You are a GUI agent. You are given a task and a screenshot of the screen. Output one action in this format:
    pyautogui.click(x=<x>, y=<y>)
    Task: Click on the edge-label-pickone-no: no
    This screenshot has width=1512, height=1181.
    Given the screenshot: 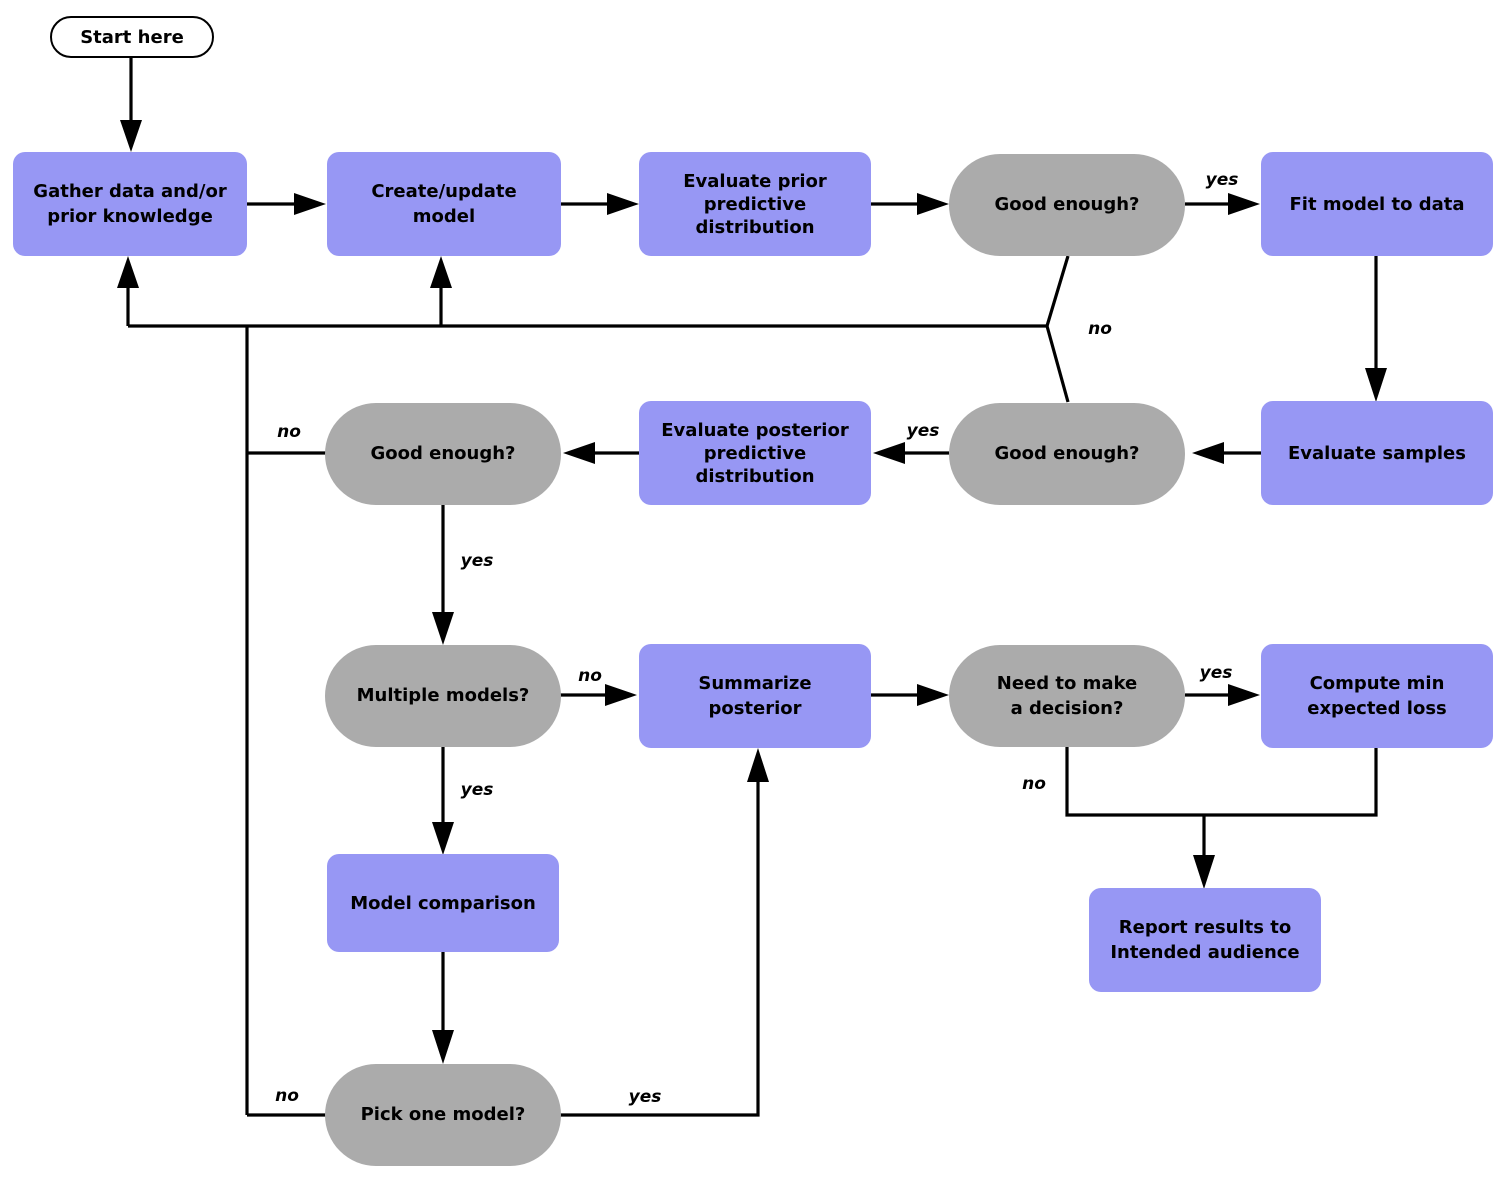 What is the action you would take?
    pyautogui.click(x=287, y=1096)
    